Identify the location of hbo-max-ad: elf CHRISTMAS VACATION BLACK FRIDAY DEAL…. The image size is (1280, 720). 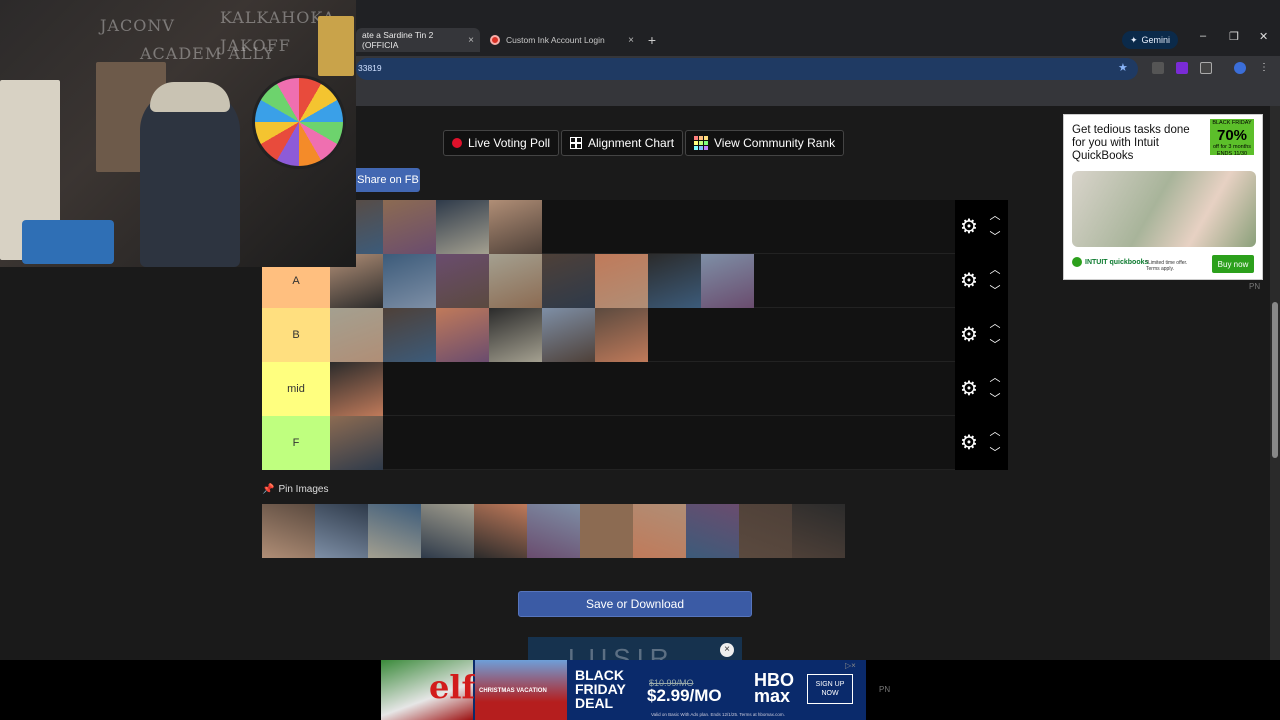
(623, 690).